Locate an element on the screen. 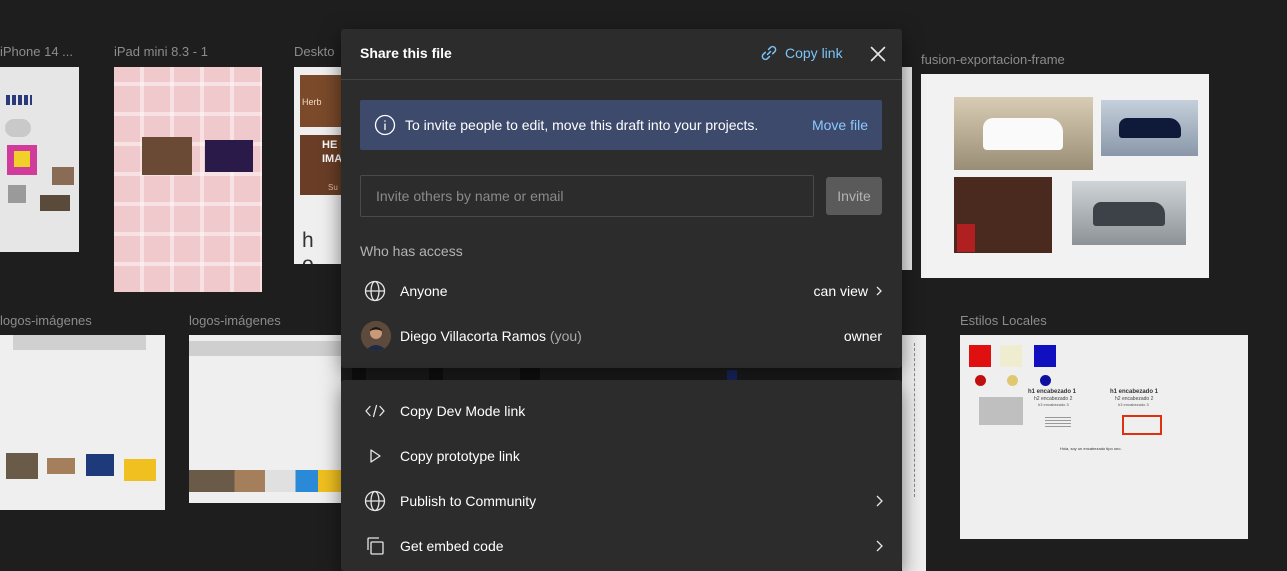 The height and width of the screenshot is (571, 1287). frame-label-fusion: fusion-exportacion-frame is located at coordinates (993, 59).